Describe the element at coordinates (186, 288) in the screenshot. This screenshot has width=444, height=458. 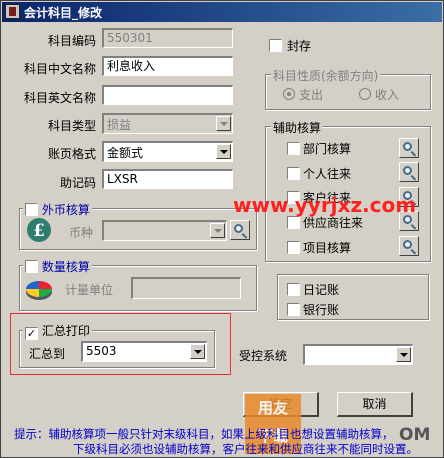
I see `unit-field` at that location.